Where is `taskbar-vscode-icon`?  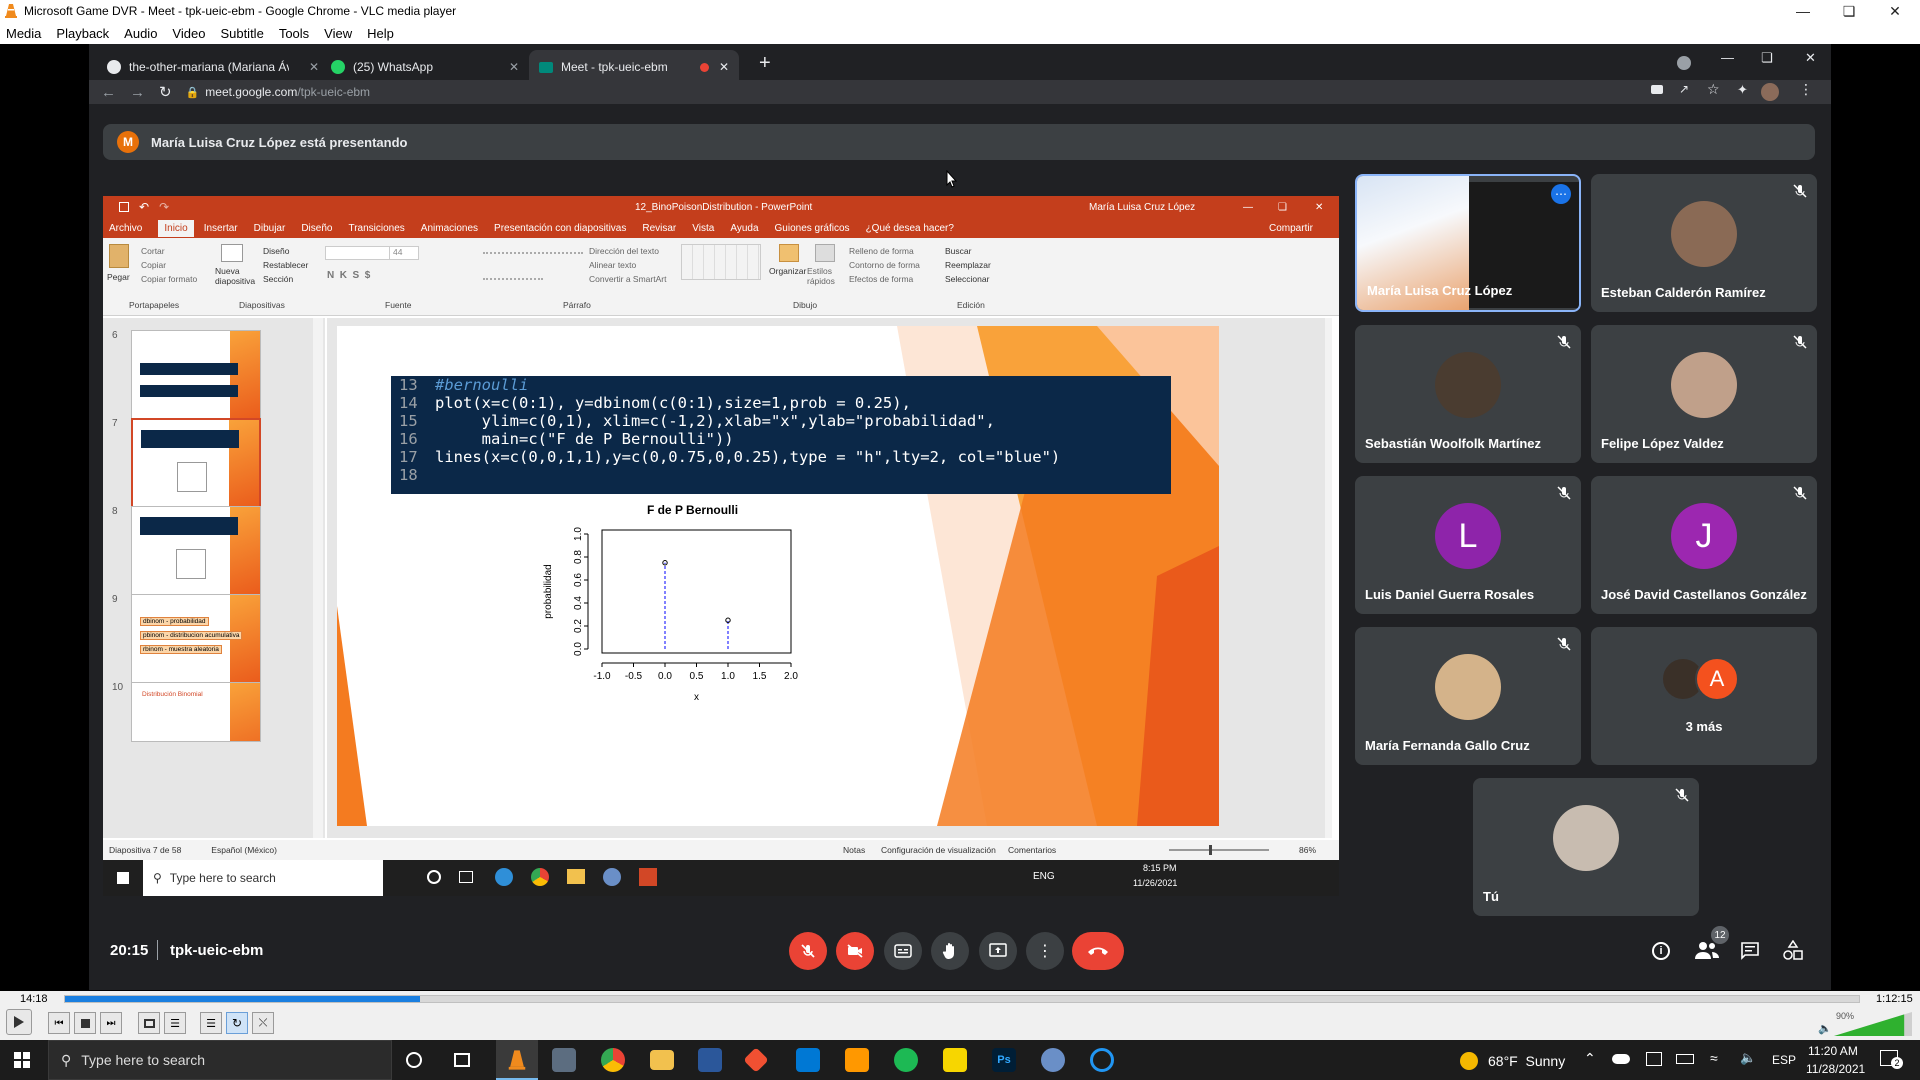 taskbar-vscode-icon is located at coordinates (808, 1060).